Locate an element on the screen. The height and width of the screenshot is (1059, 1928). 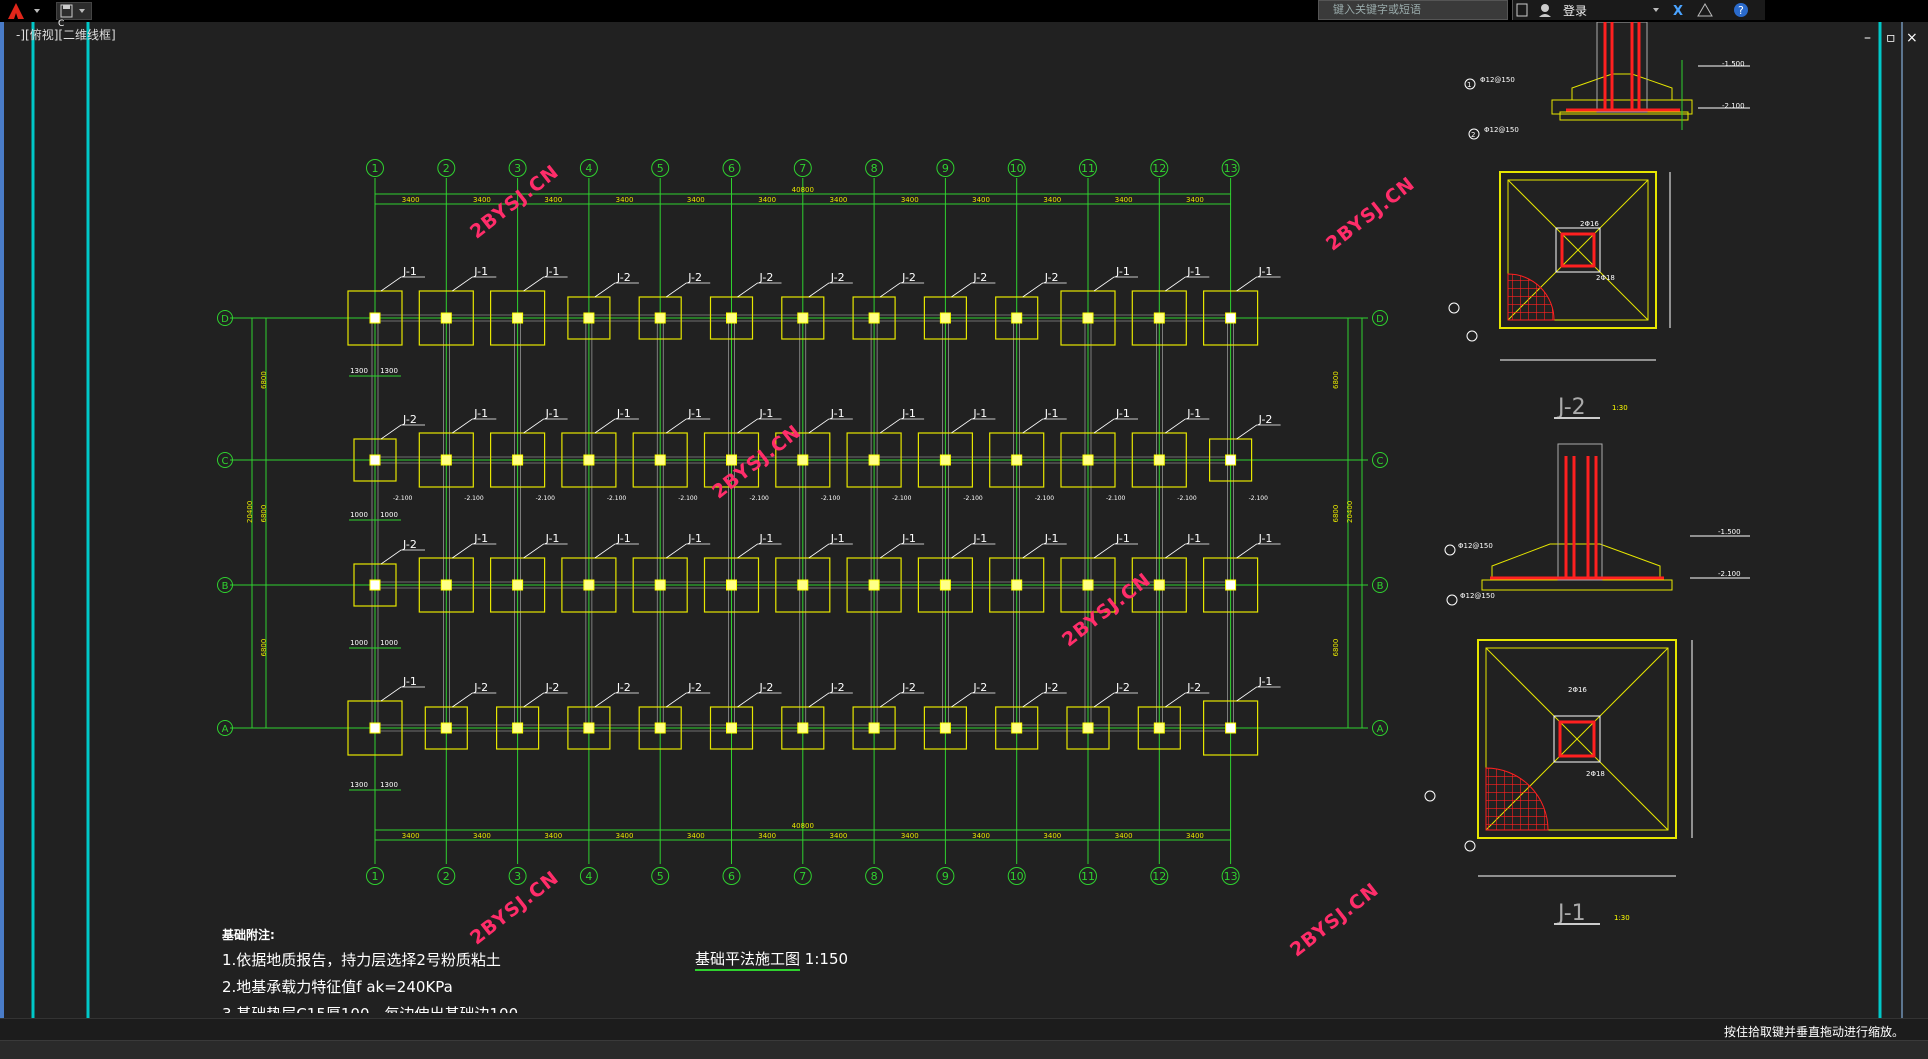
plan-title-scale: 1:150 is located at coordinates (826, 959).